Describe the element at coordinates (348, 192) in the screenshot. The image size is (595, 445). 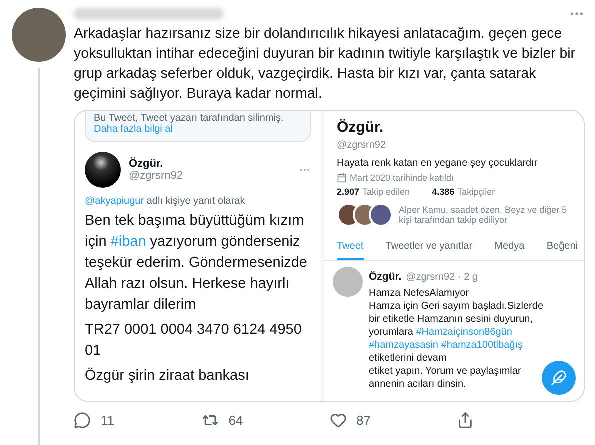
I see `stat-value: 2.907` at that location.